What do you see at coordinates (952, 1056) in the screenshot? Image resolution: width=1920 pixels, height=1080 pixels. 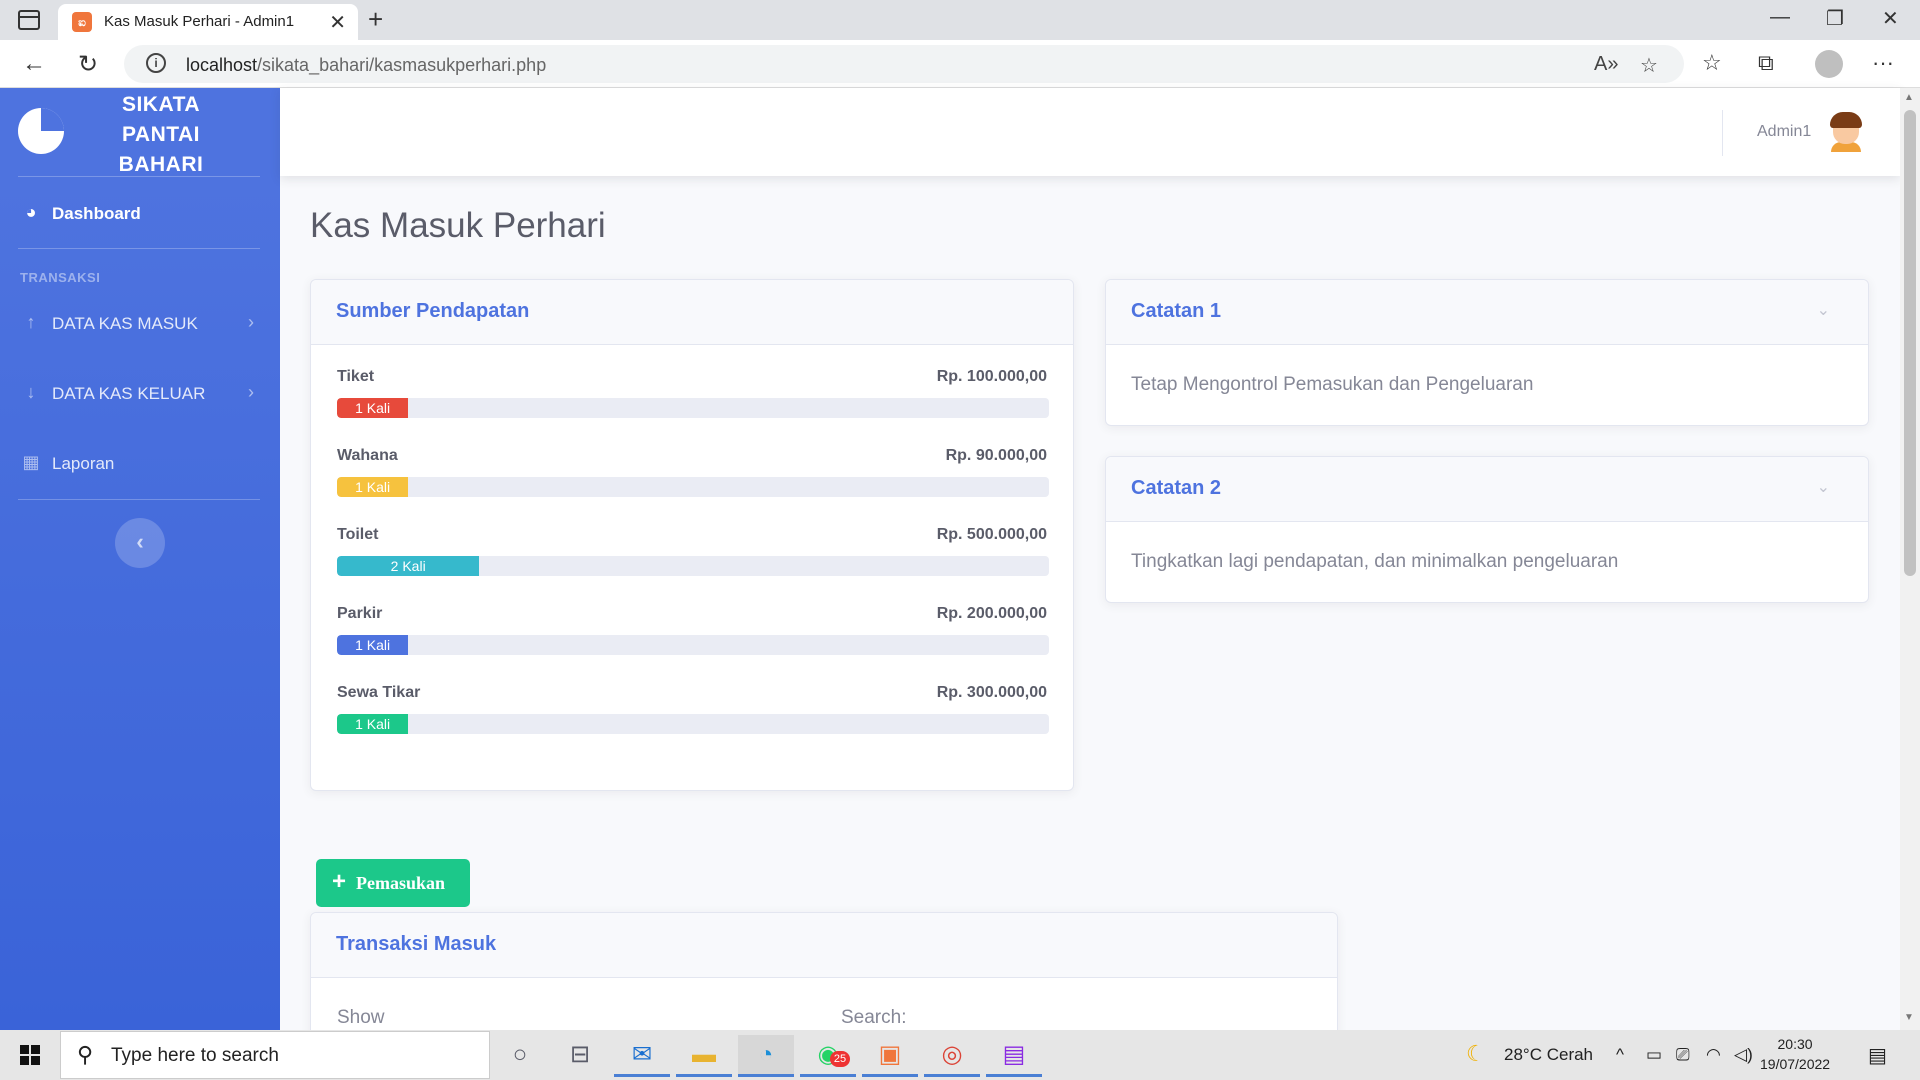 I see `chrome-icon: ◎` at bounding box center [952, 1056].